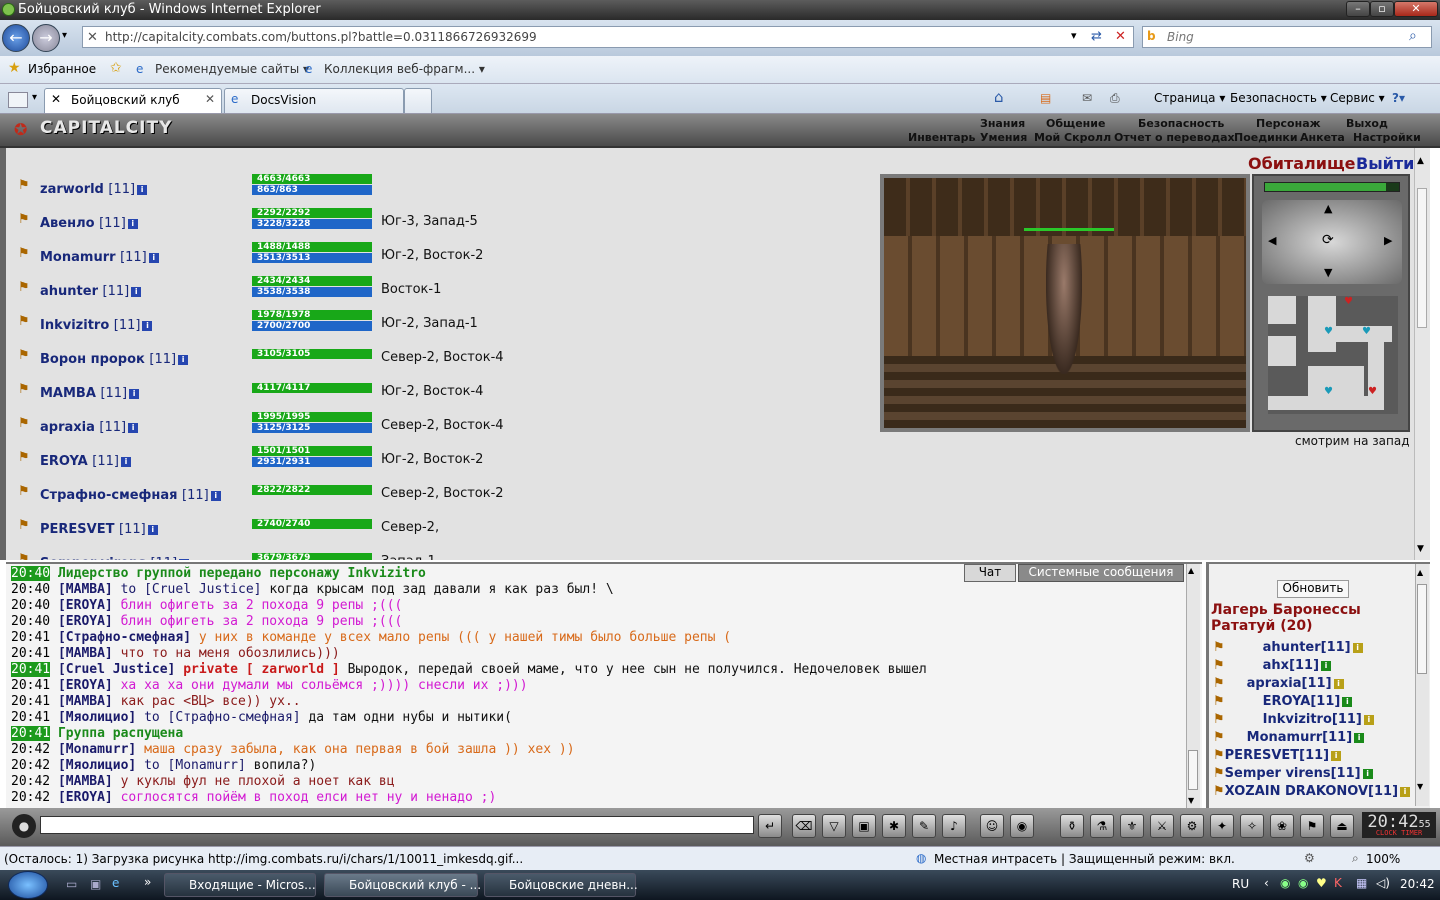 This screenshot has height=900, width=1440. I want to click on user-name: ahx[11], so click(1291, 665).